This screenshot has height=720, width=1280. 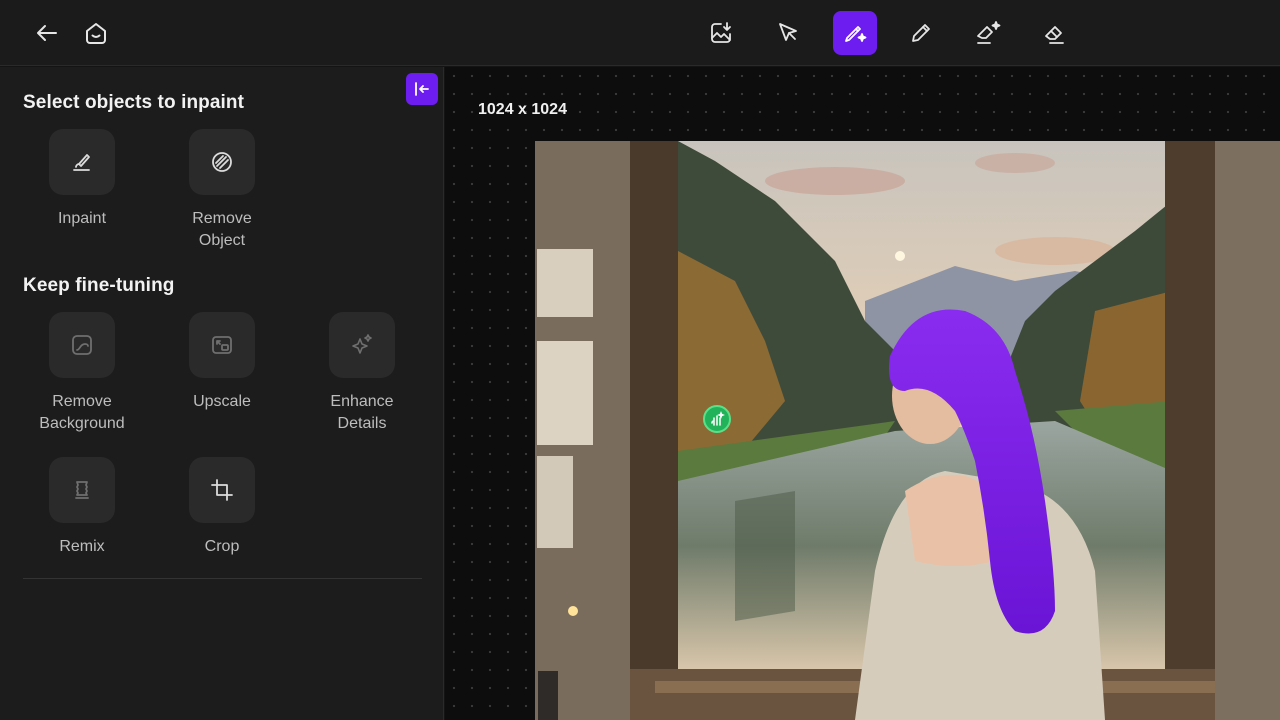 What do you see at coordinates (99, 285) in the screenshot?
I see `section-title-finetune: Keep fine-tuning` at bounding box center [99, 285].